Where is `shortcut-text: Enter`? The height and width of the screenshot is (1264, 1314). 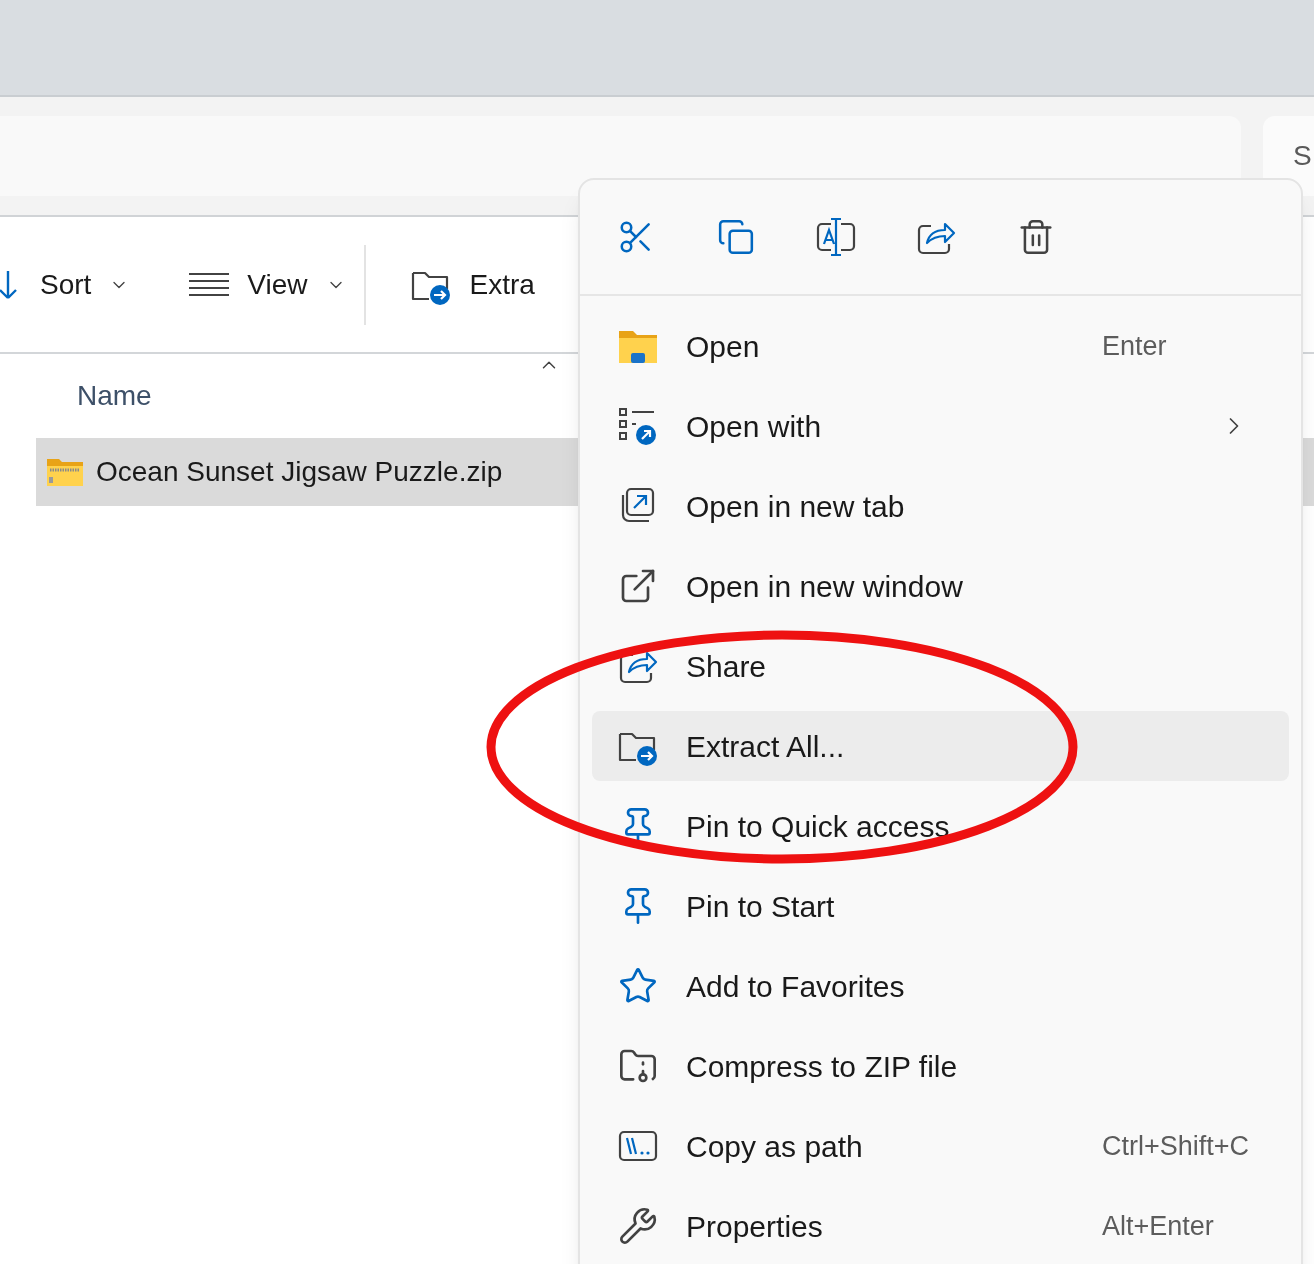 shortcut-text: Enter is located at coordinates (1134, 346).